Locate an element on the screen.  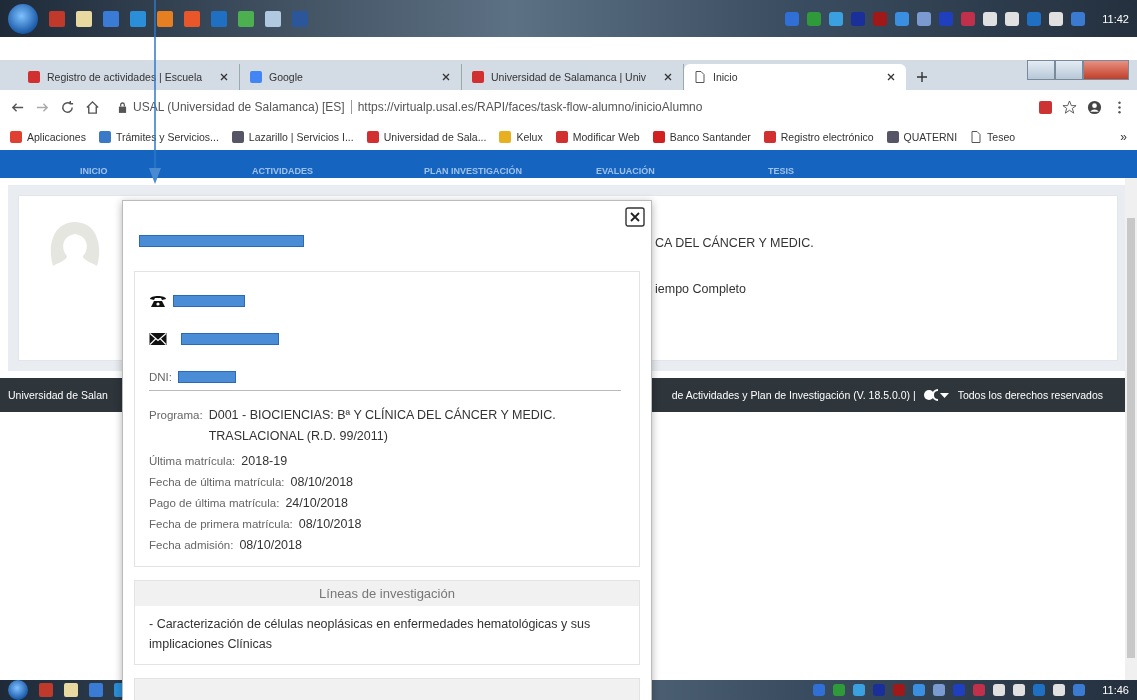
minimize-button is located at coordinates (1041, 70).